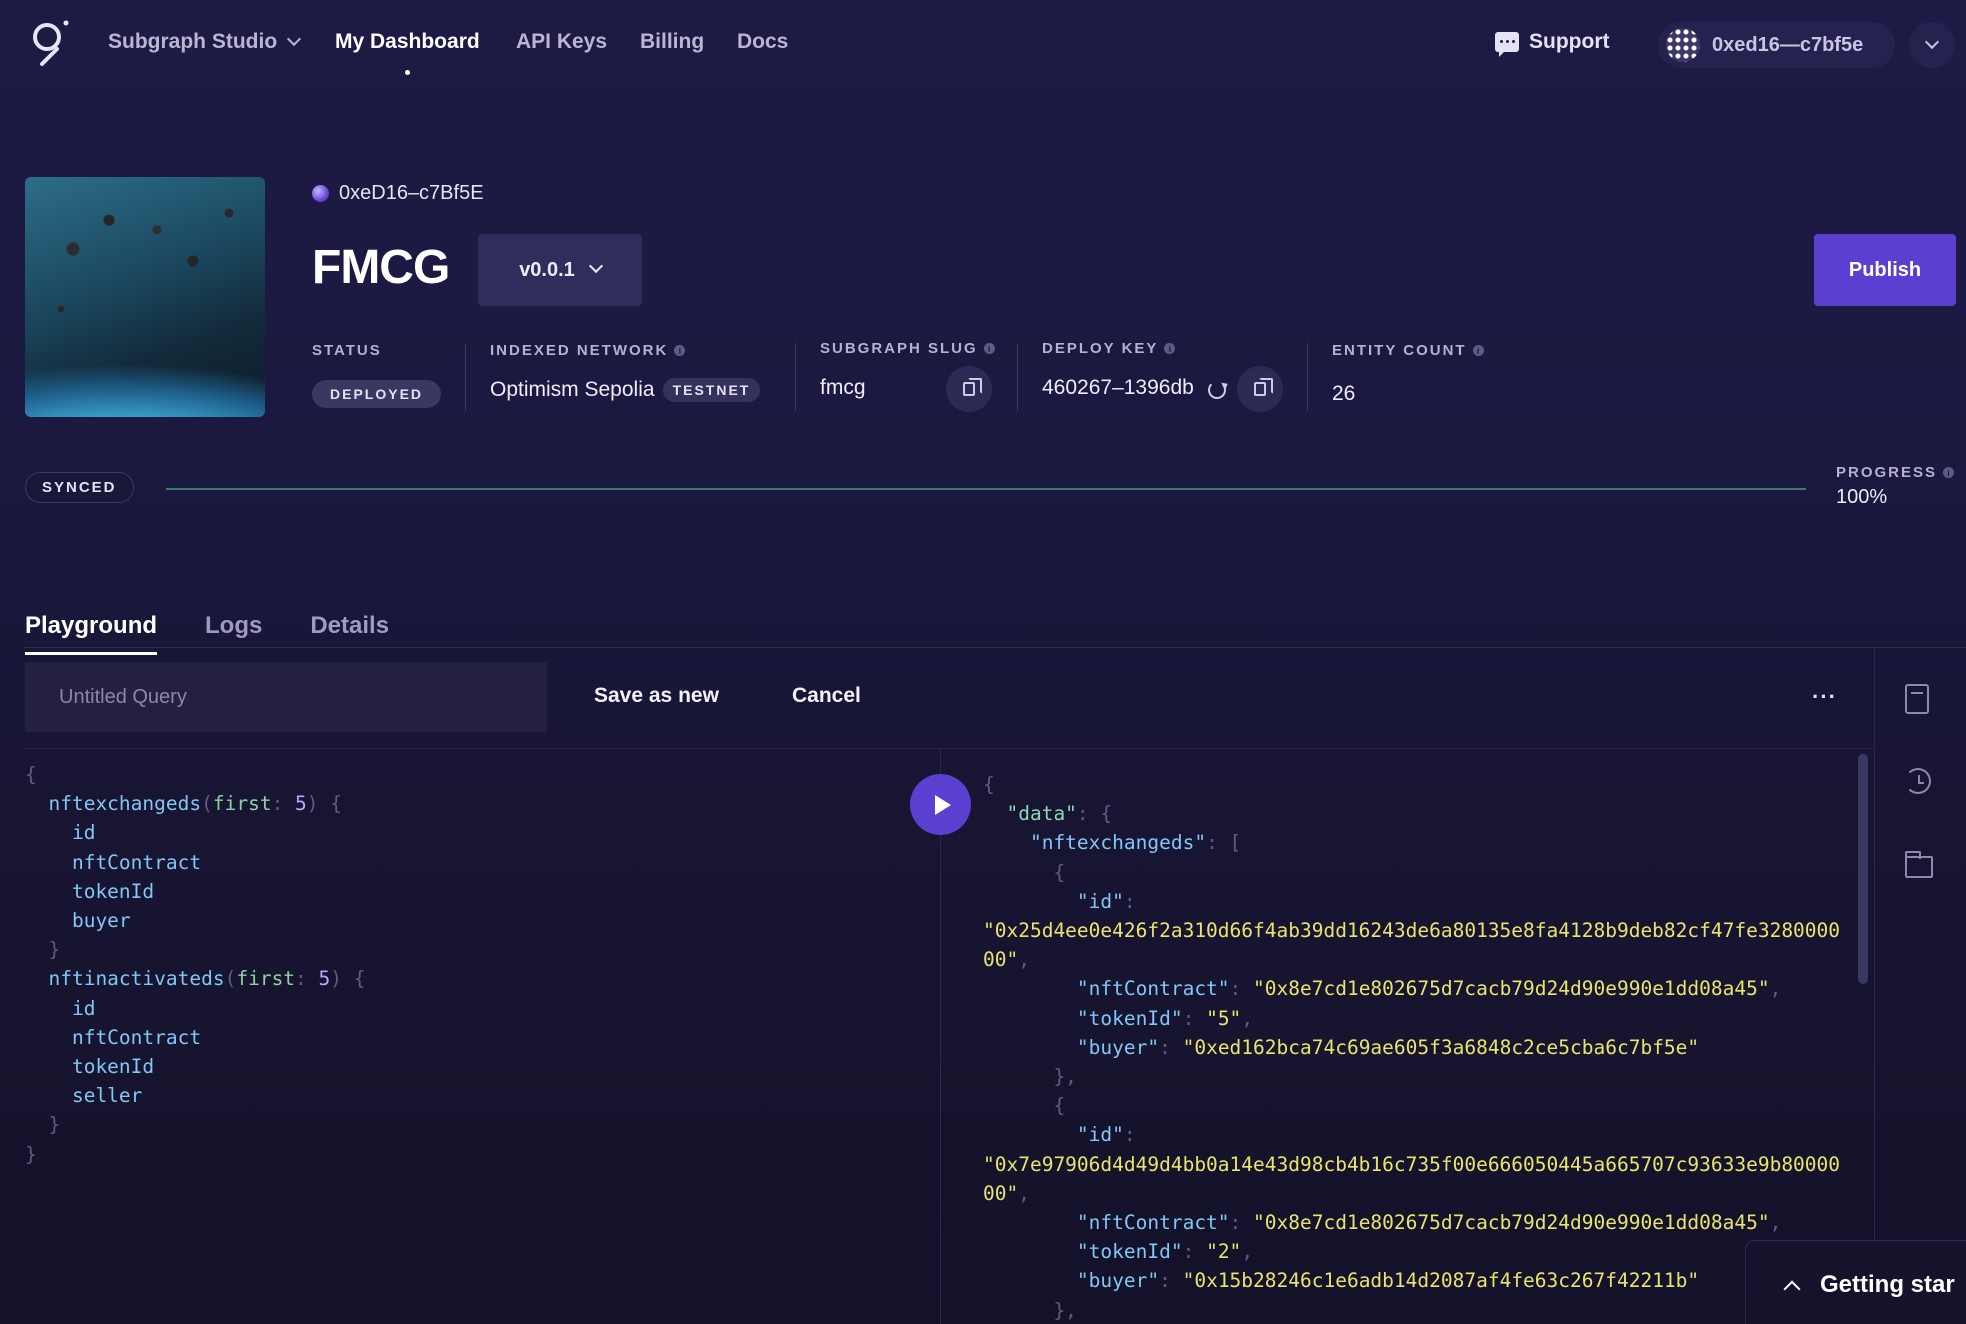 This screenshot has width=1966, height=1324. I want to click on query-line: seller, so click(84, 1096).